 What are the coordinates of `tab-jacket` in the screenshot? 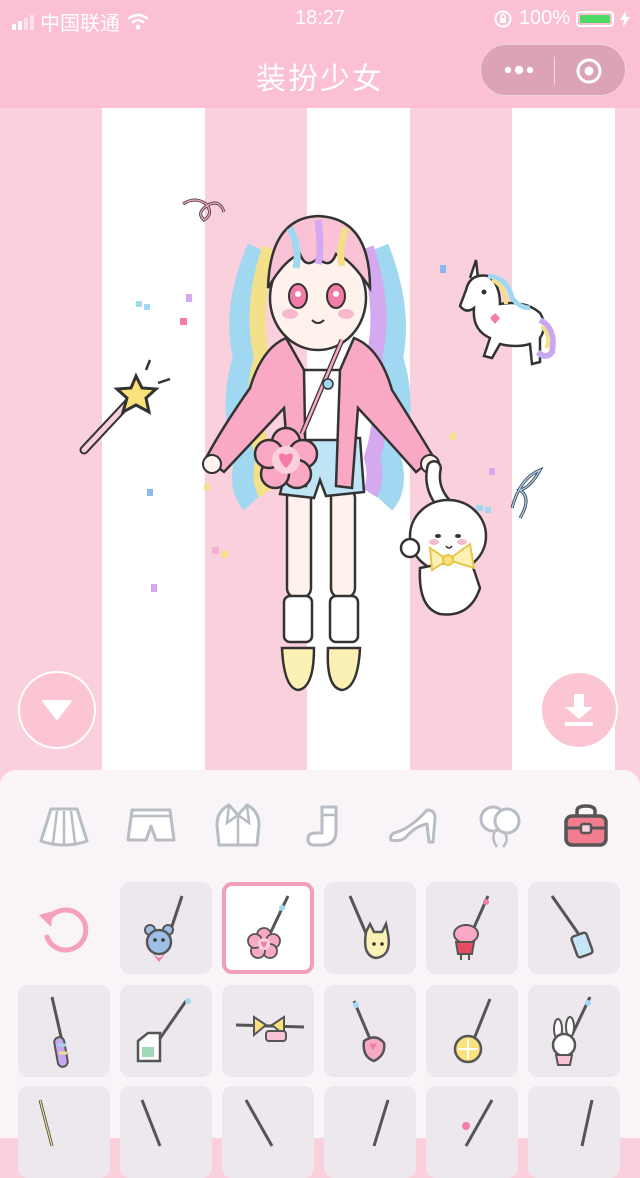 It's located at (238, 826).